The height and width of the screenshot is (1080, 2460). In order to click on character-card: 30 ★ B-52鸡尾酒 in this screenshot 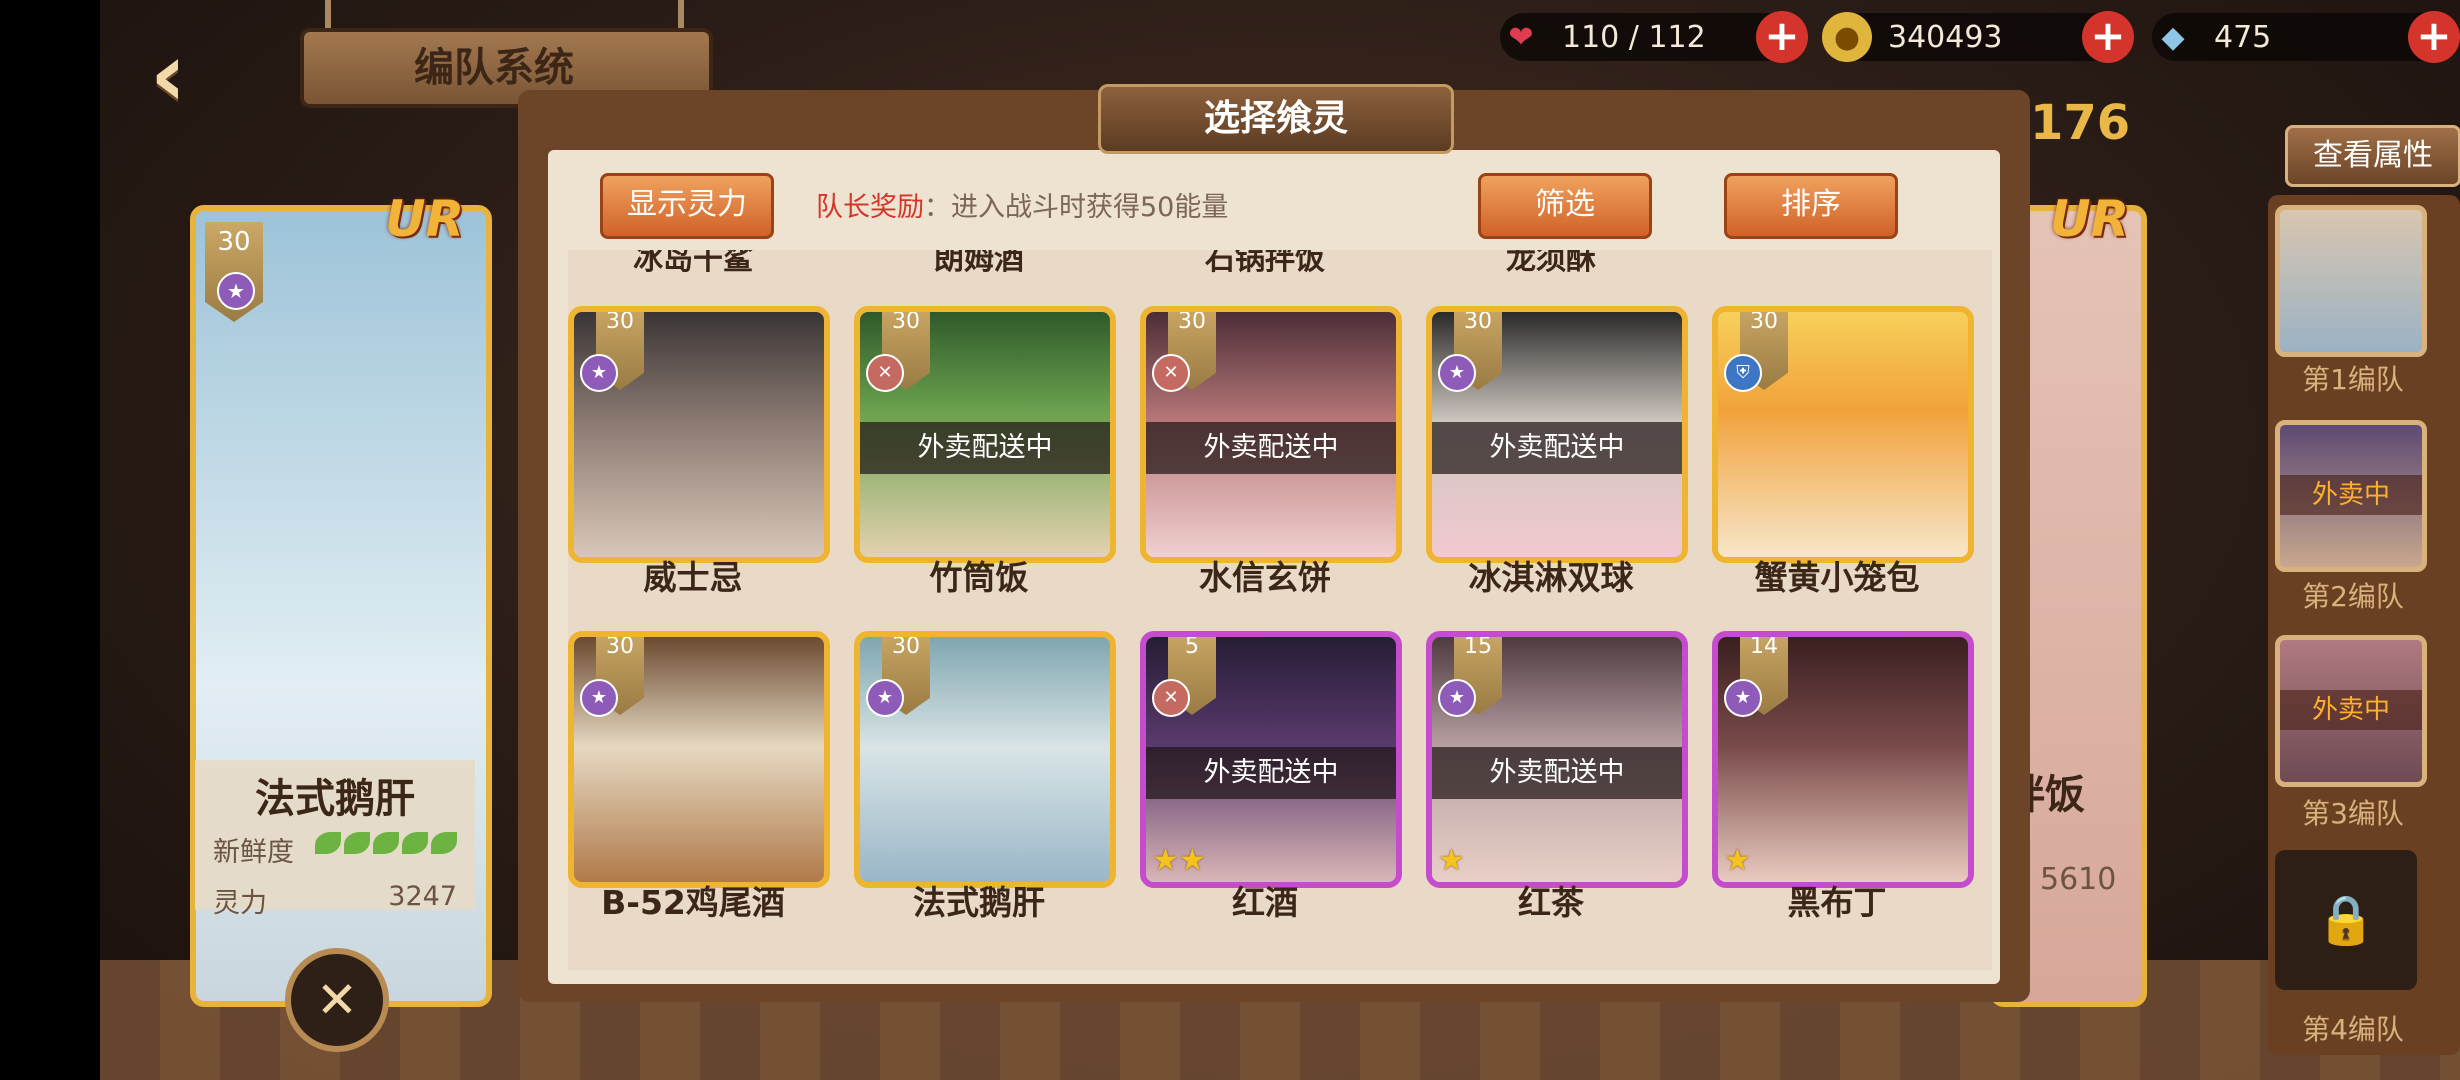, I will do `click(699, 746)`.